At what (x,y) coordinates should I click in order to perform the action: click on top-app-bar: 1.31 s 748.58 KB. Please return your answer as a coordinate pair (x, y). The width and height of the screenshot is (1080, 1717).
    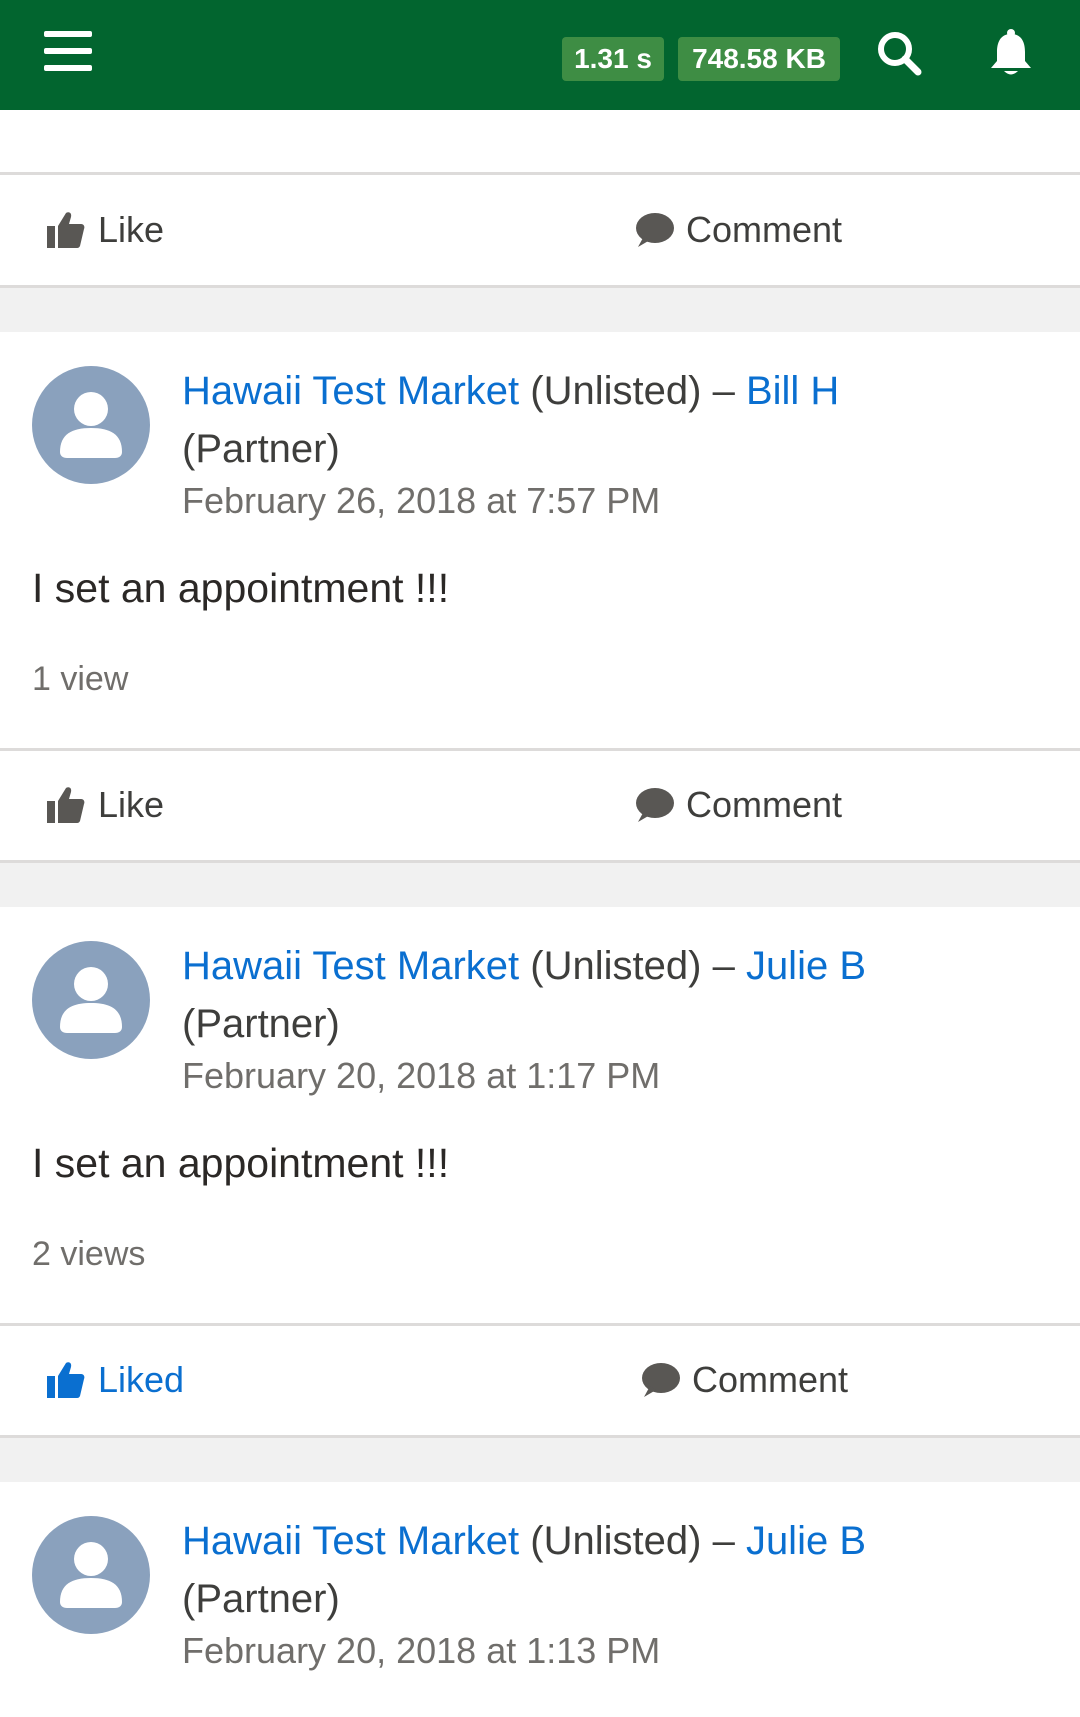
    Looking at the image, I should click on (540, 55).